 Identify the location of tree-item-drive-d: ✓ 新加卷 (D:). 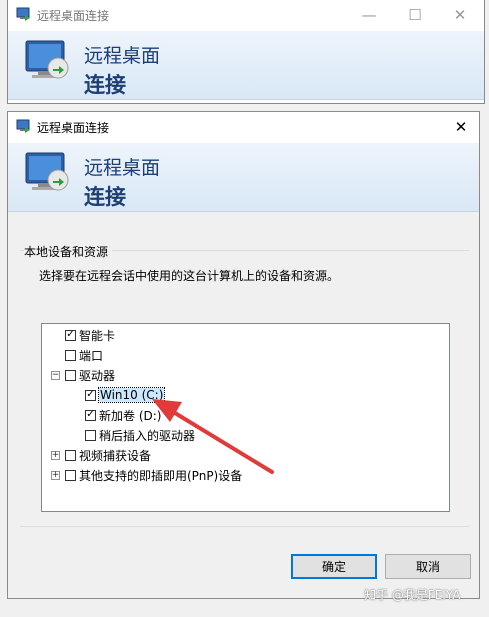
(123, 415).